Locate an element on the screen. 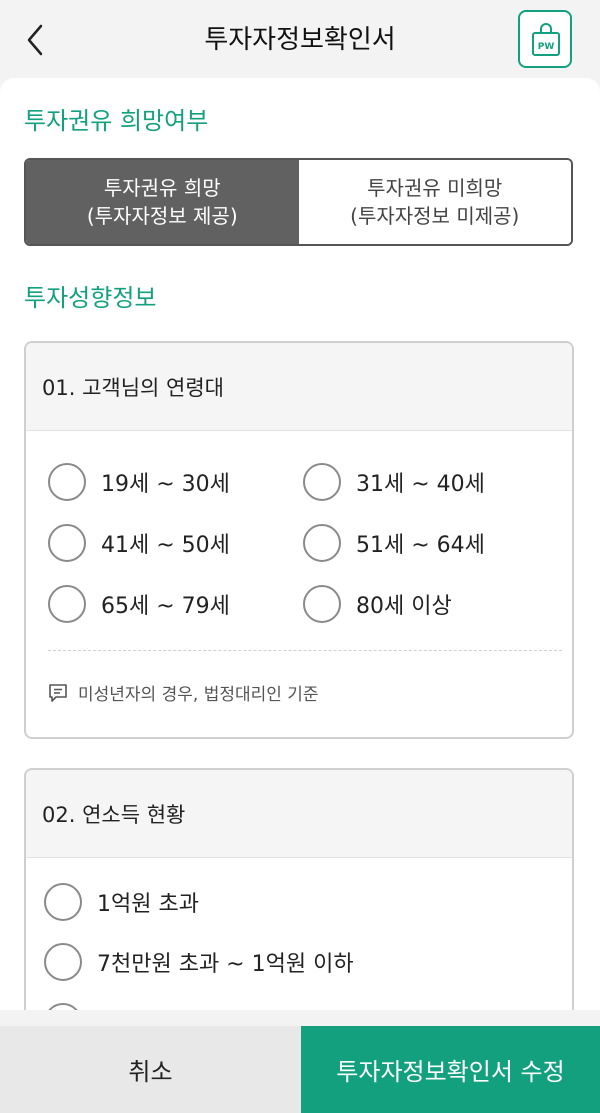 The image size is (600, 1113). divider is located at coordinates (305, 650).